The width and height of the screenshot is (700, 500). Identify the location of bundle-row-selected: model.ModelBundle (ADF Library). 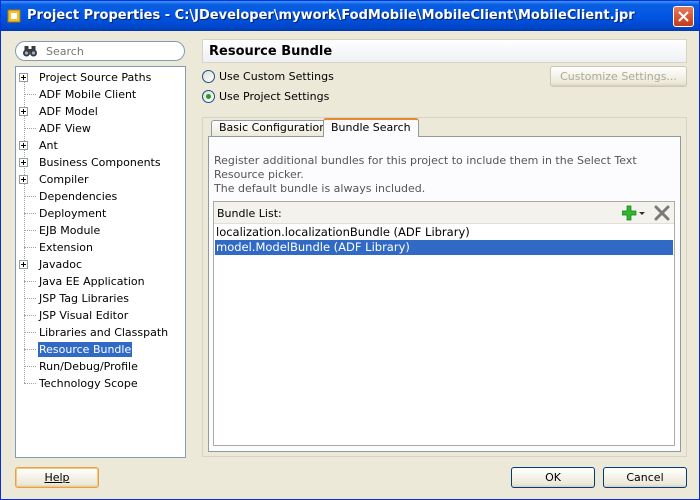
(444, 247).